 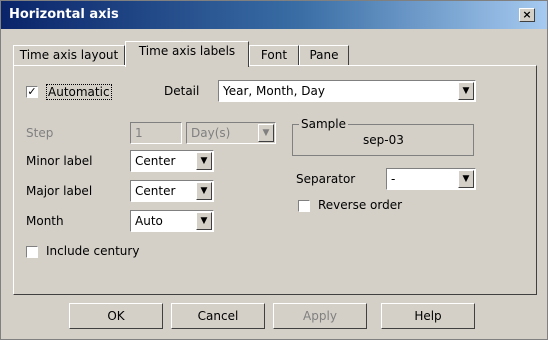 I want to click on reverse-order-checkbox, so click(x=304, y=206).